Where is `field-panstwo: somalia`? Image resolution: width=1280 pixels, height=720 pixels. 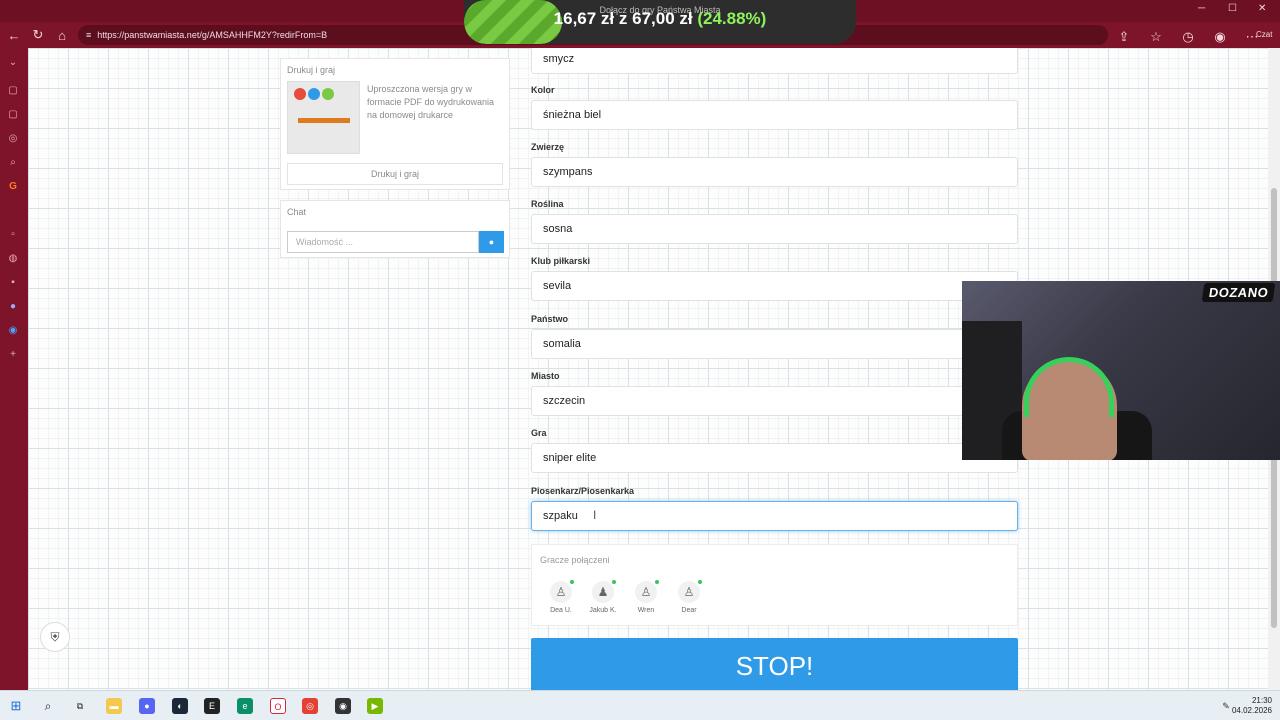
field-panstwo: somalia is located at coordinates (774, 344).